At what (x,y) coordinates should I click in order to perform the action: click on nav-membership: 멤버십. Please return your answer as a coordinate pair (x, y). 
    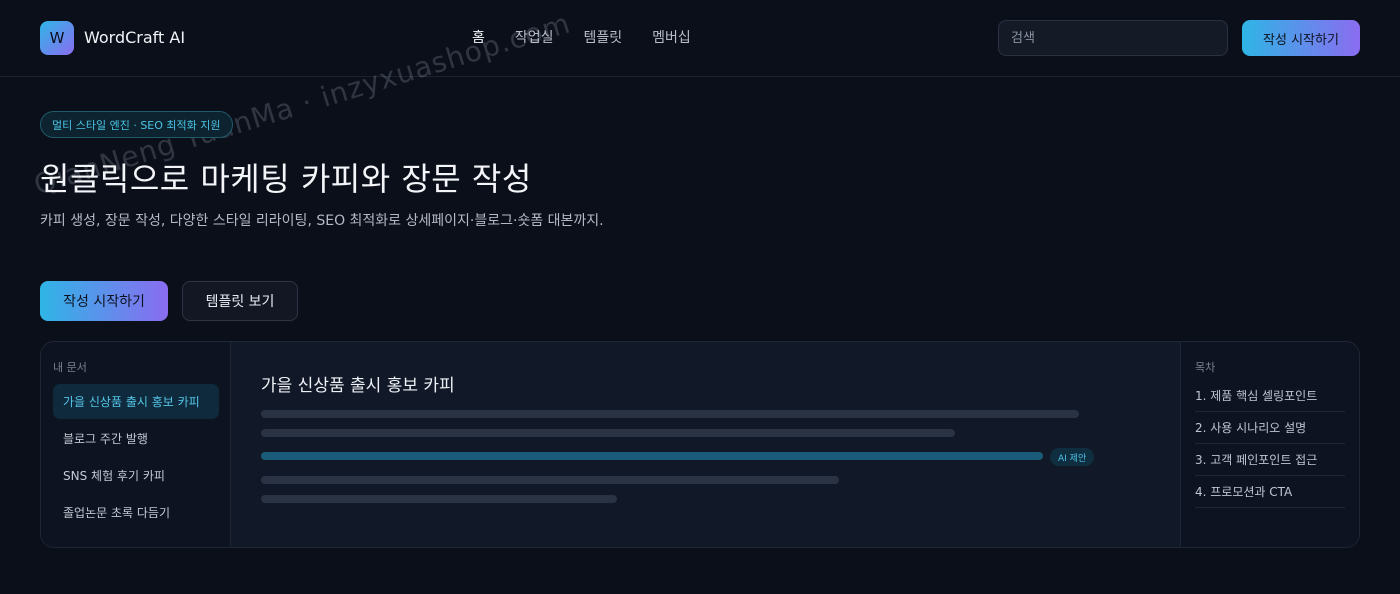
    Looking at the image, I should click on (671, 37).